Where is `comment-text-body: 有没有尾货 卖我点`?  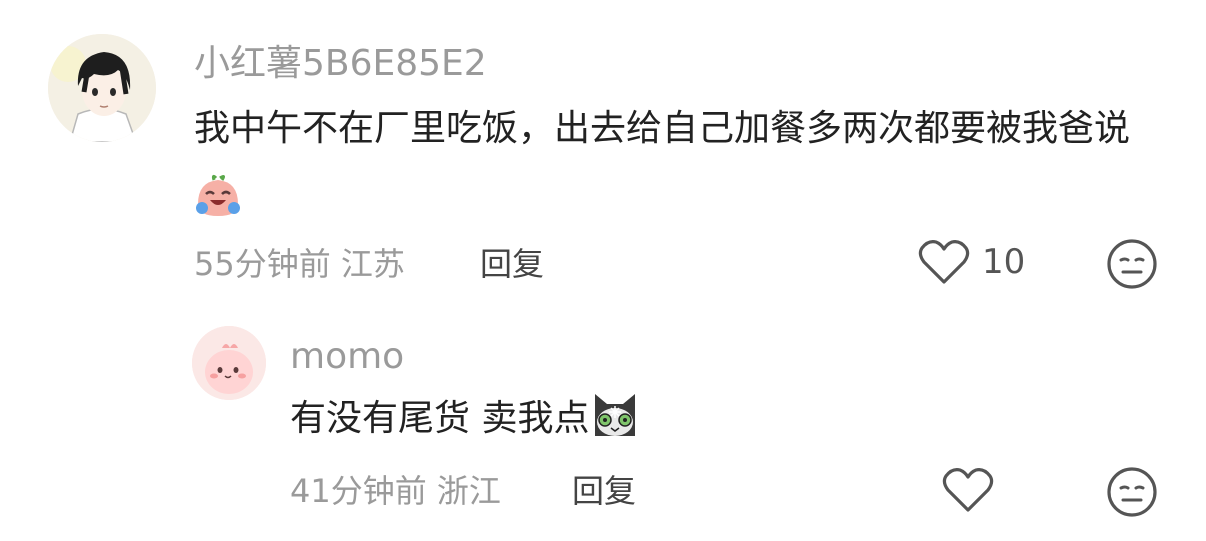 comment-text-body: 有没有尾货 卖我点 is located at coordinates (440, 418).